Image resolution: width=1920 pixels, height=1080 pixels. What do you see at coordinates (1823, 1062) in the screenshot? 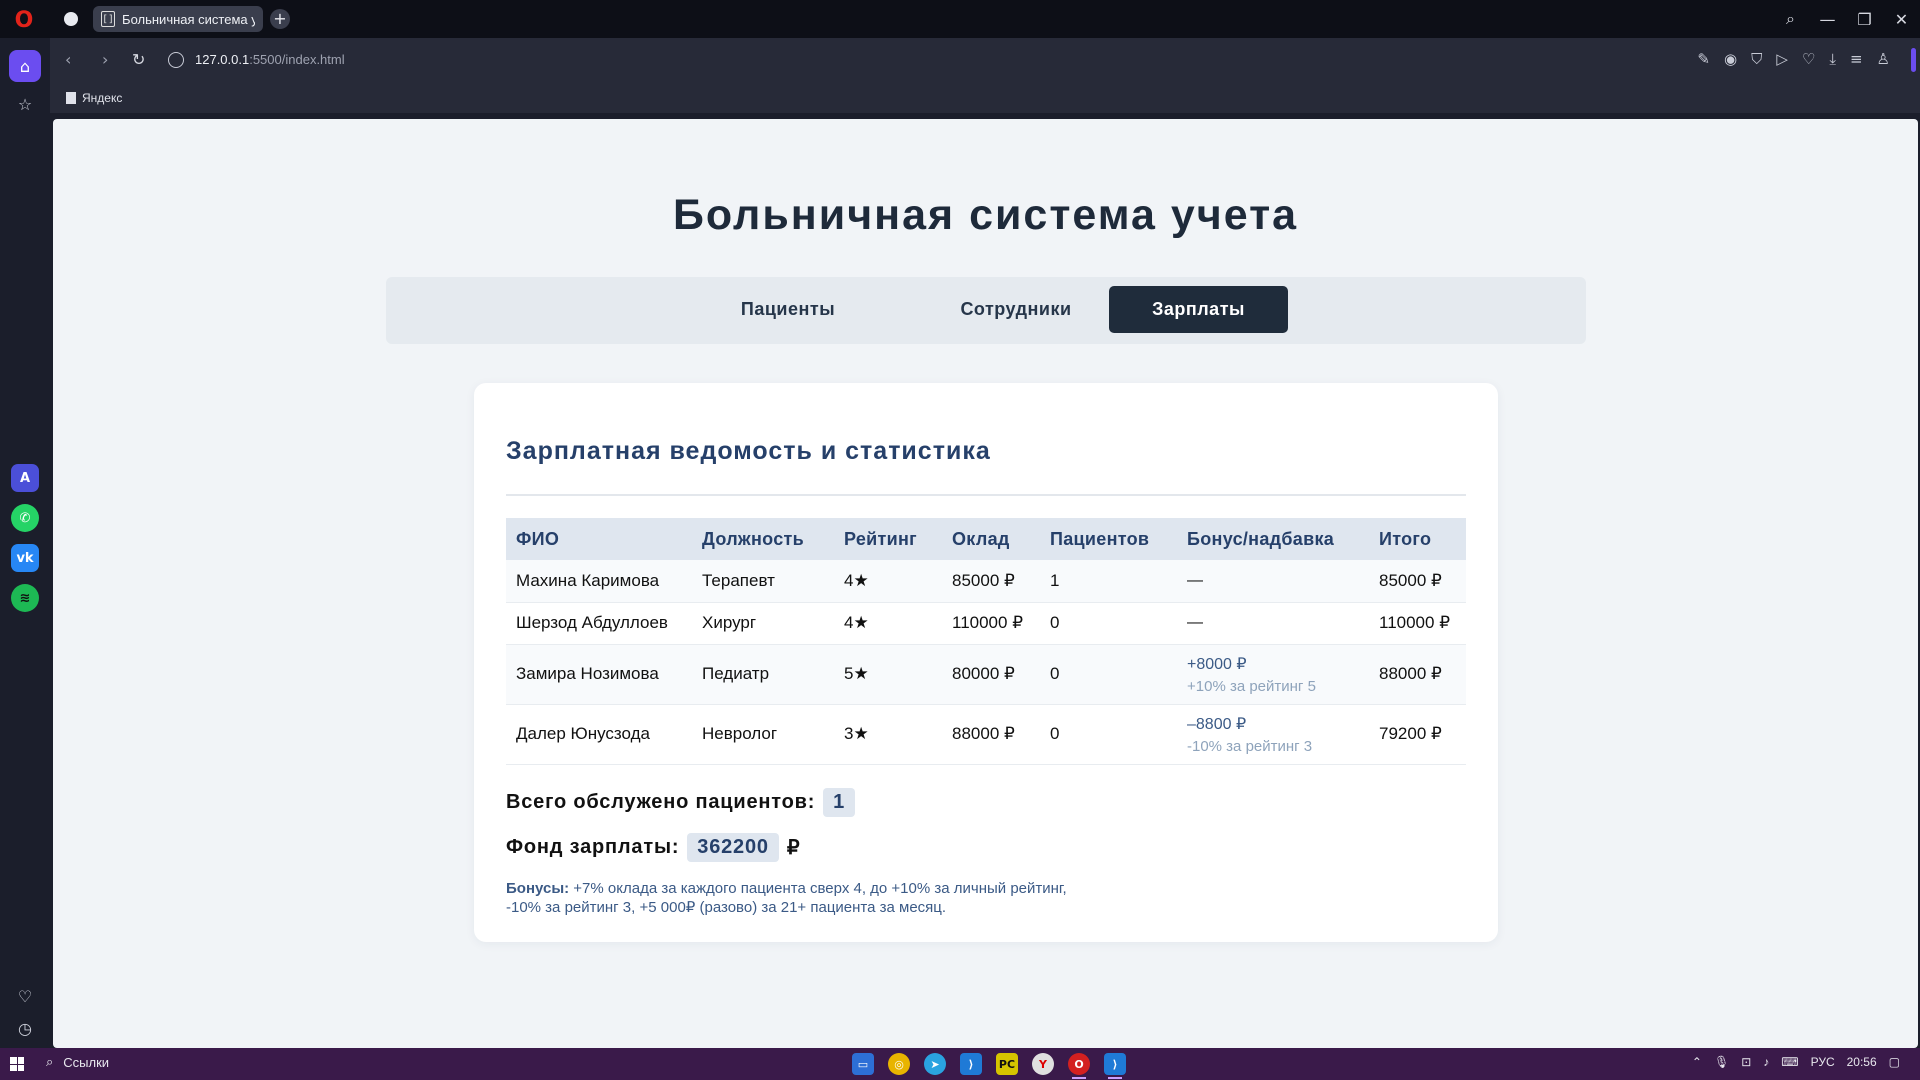
I see `language-indicator: РУС` at bounding box center [1823, 1062].